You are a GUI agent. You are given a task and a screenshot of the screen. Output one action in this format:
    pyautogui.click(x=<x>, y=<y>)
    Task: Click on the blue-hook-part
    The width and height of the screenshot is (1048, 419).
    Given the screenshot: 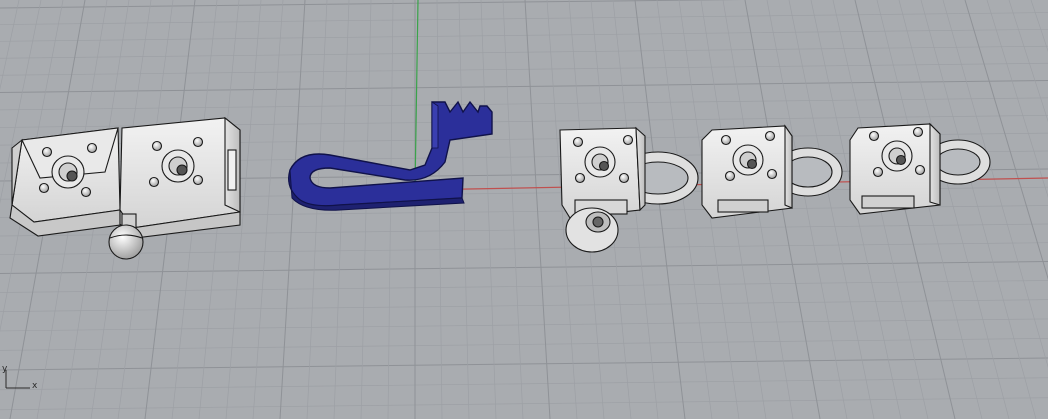 What is the action you would take?
    pyautogui.click(x=390, y=155)
    